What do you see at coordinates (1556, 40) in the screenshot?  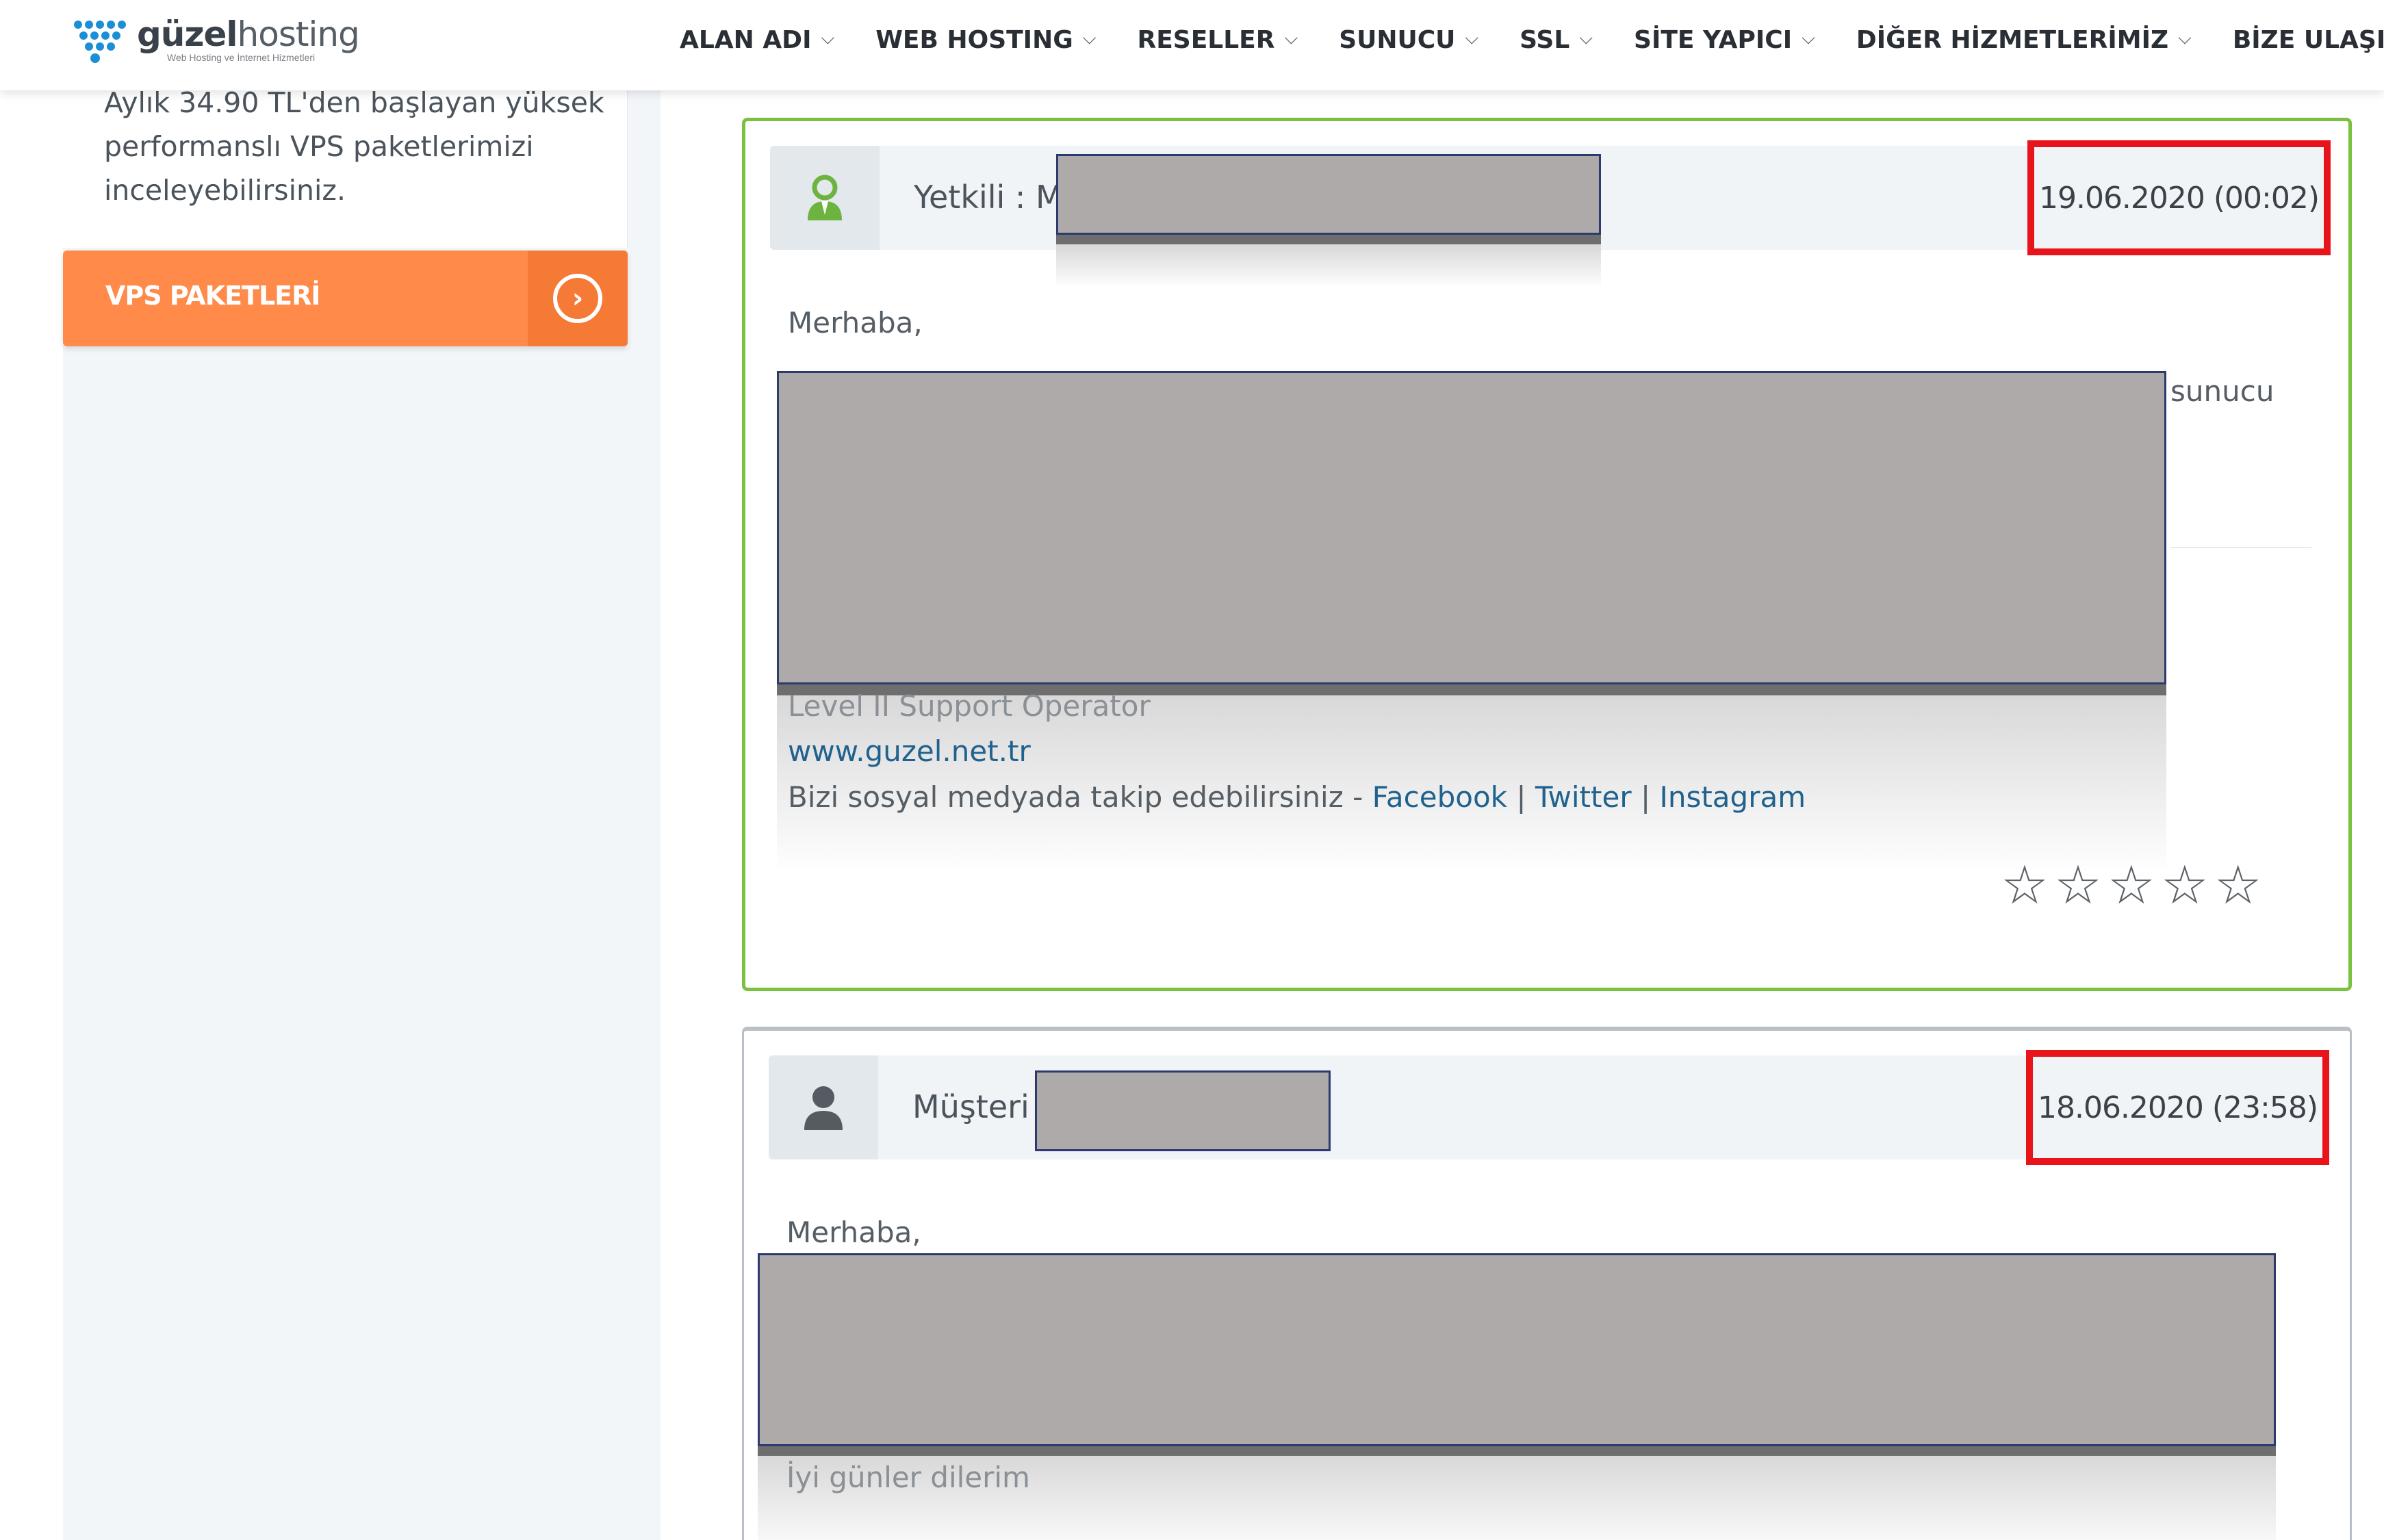 I see `nav-item-ssl: SSL ⌵` at bounding box center [1556, 40].